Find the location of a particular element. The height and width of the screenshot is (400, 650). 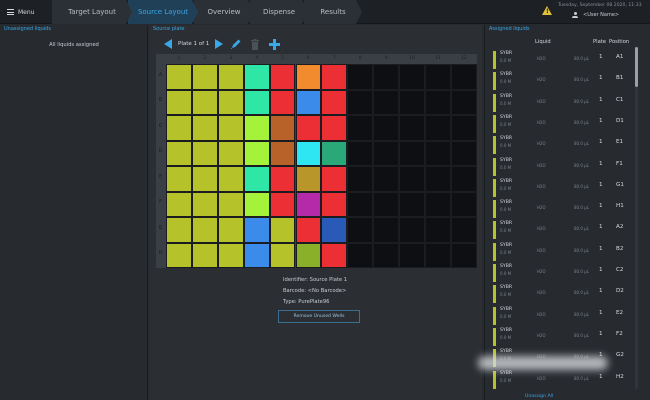

column-label: 12 is located at coordinates (464, 59).